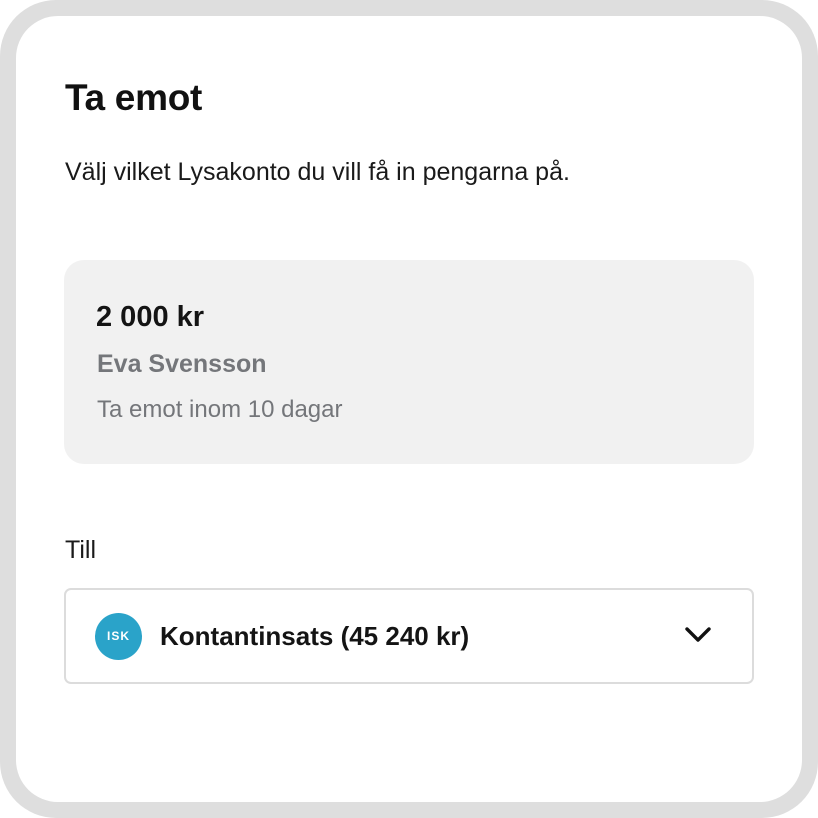 The height and width of the screenshot is (818, 818). I want to click on chevron-down-icon, so click(698, 635).